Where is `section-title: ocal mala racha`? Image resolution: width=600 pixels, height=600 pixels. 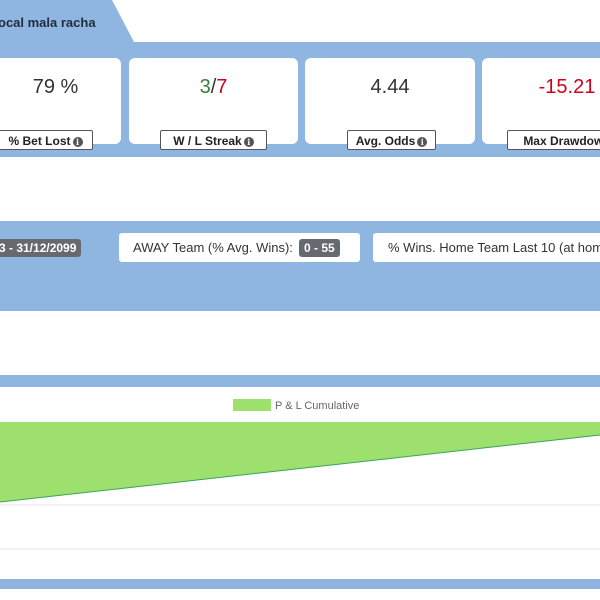
section-title: ocal mala racha is located at coordinates (48, 22).